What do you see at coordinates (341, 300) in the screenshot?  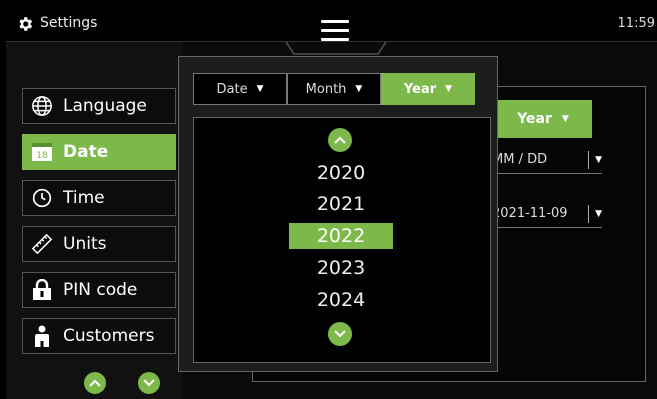 I see `year-option: 2024` at bounding box center [341, 300].